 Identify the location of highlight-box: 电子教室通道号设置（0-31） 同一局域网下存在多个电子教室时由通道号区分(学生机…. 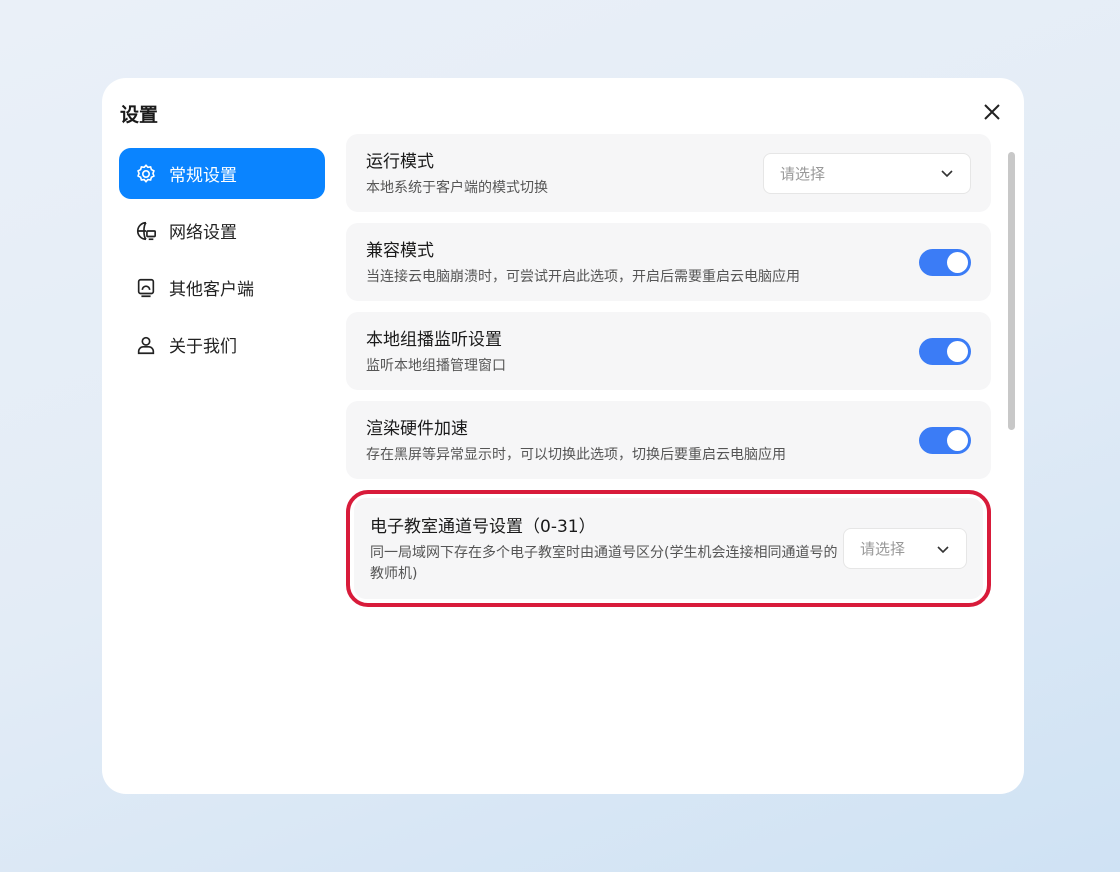
(668, 548).